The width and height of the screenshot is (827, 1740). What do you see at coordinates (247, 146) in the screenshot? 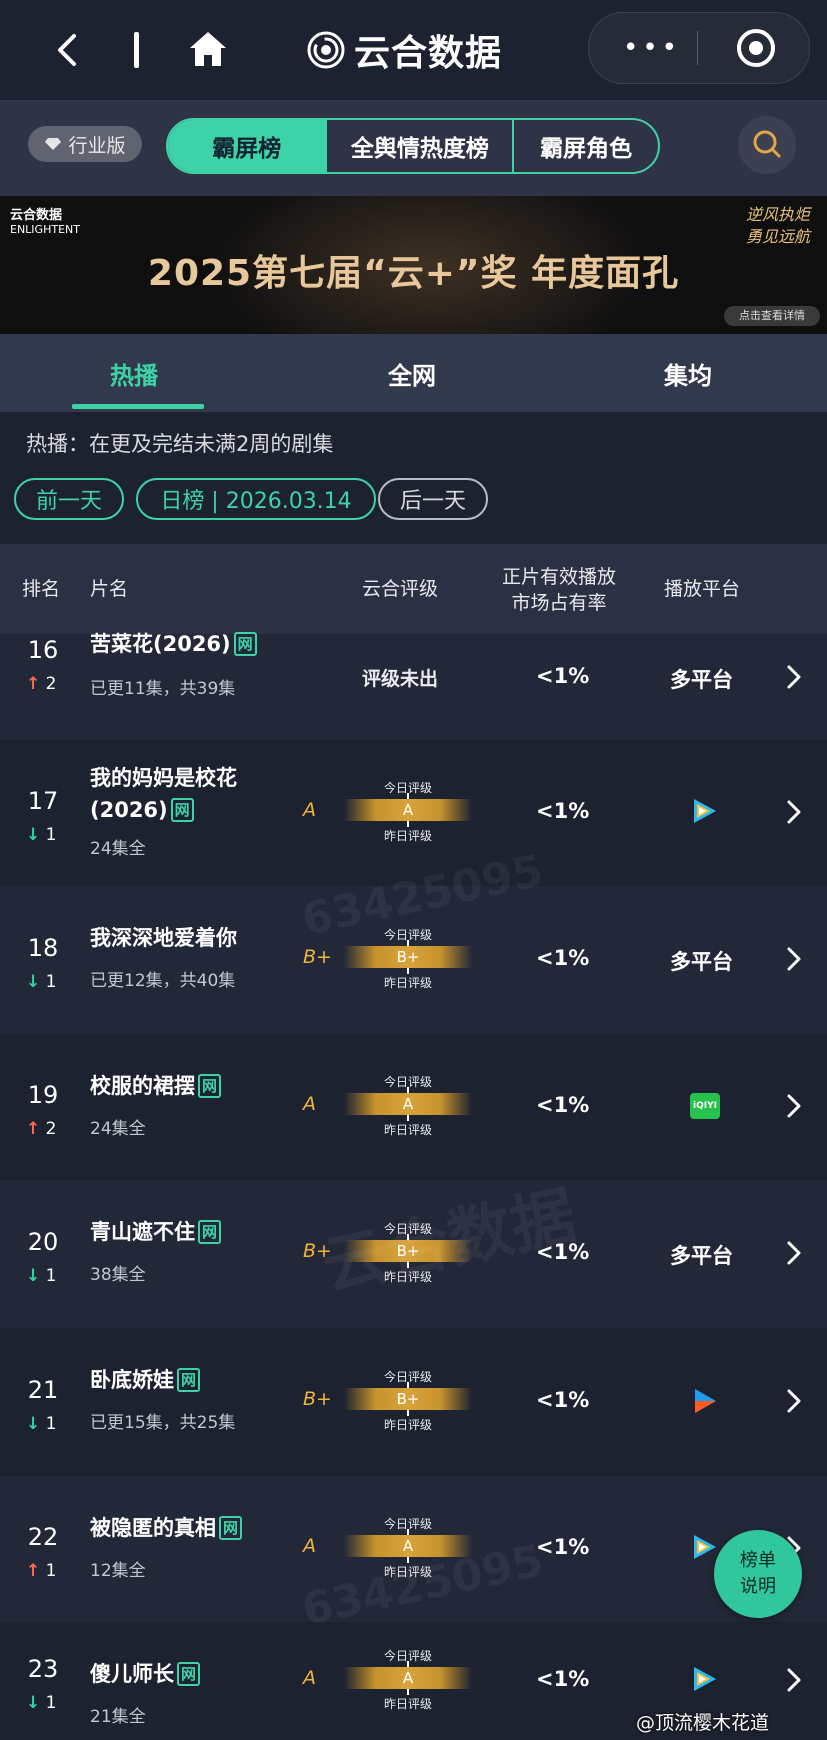
I see `segment-bapingbang: 霸屏榜` at bounding box center [247, 146].